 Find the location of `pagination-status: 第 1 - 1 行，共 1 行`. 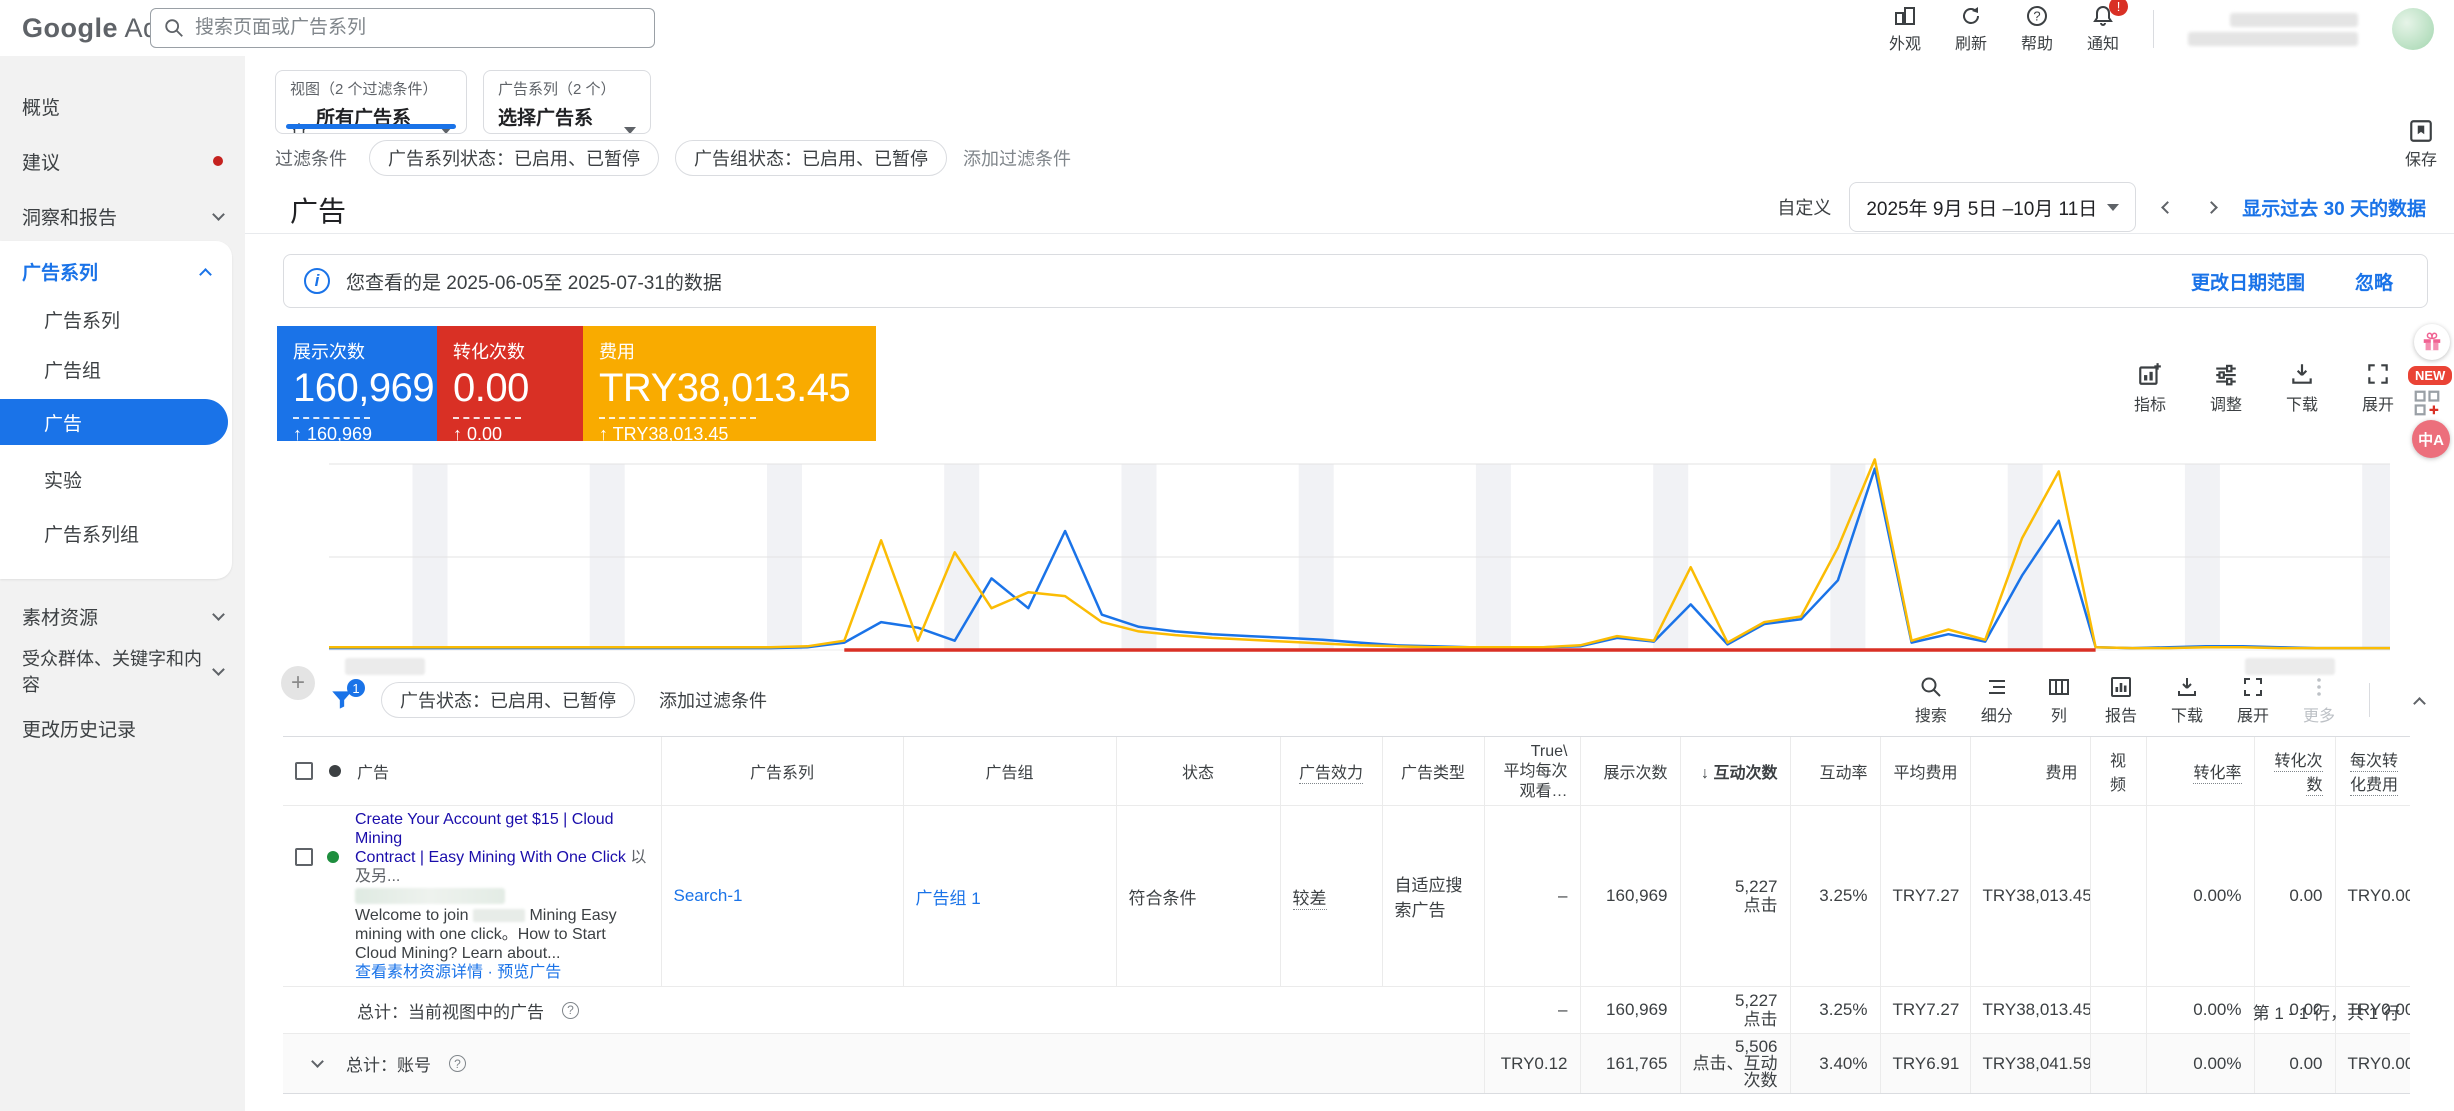

pagination-status: 第 1 - 1 行，共 1 行 is located at coordinates (2326, 1013).